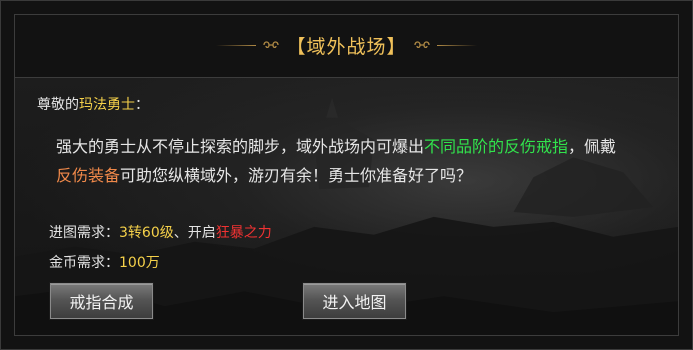 This screenshot has height=350, width=693. I want to click on title-line-left, so click(236, 45).